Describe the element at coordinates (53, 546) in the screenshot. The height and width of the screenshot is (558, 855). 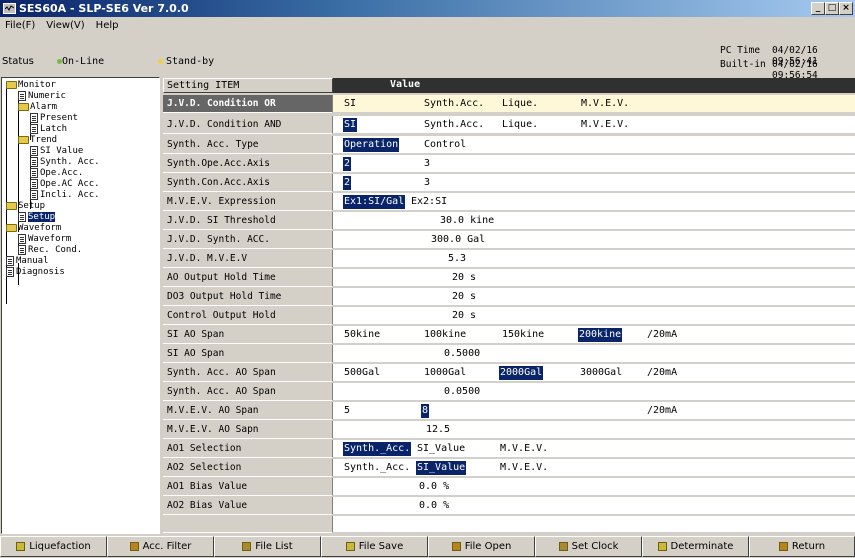
I see `f1-liquefaction-button: Liquefaction` at that location.